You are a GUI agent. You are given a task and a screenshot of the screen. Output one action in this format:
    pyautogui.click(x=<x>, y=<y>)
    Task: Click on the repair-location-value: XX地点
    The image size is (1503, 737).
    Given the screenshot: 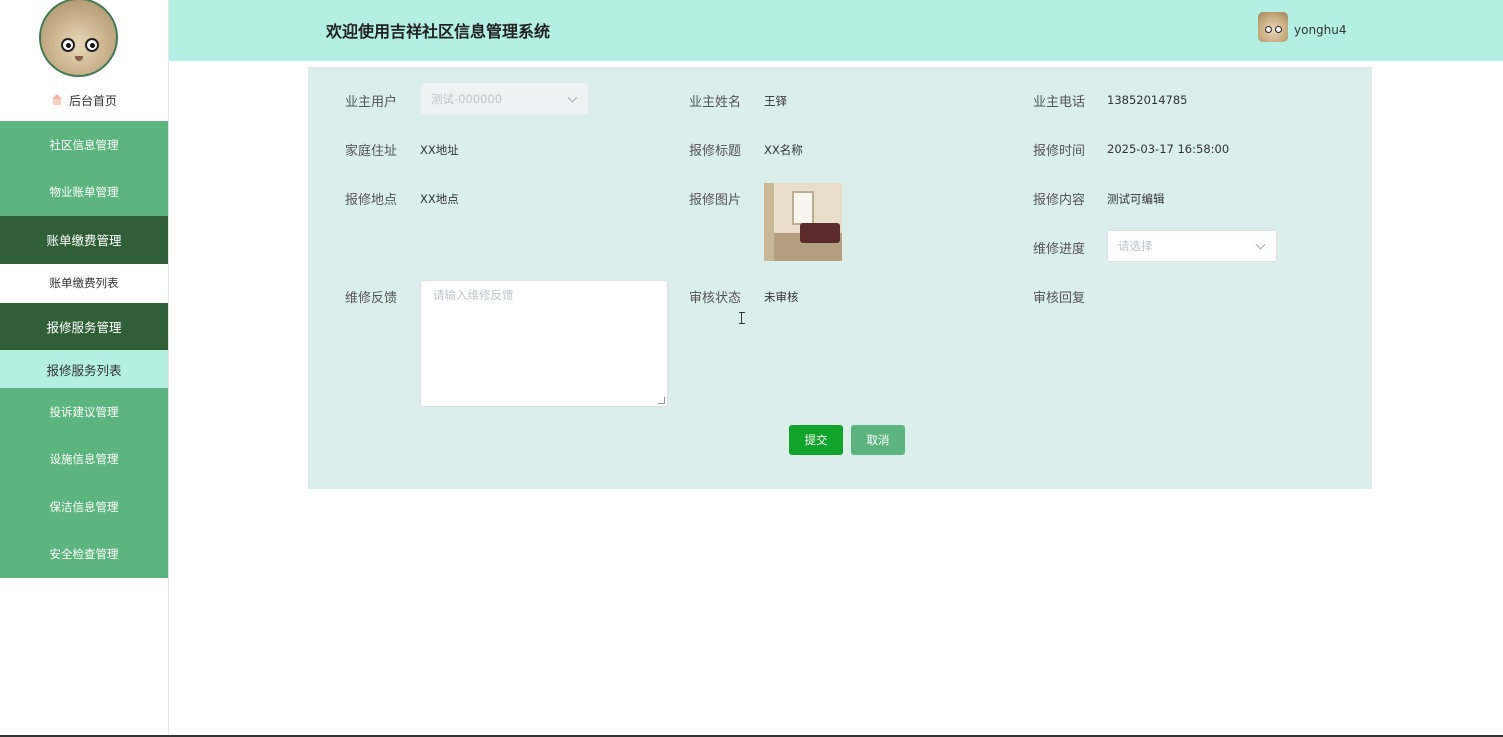 What is the action you would take?
    pyautogui.click(x=439, y=199)
    